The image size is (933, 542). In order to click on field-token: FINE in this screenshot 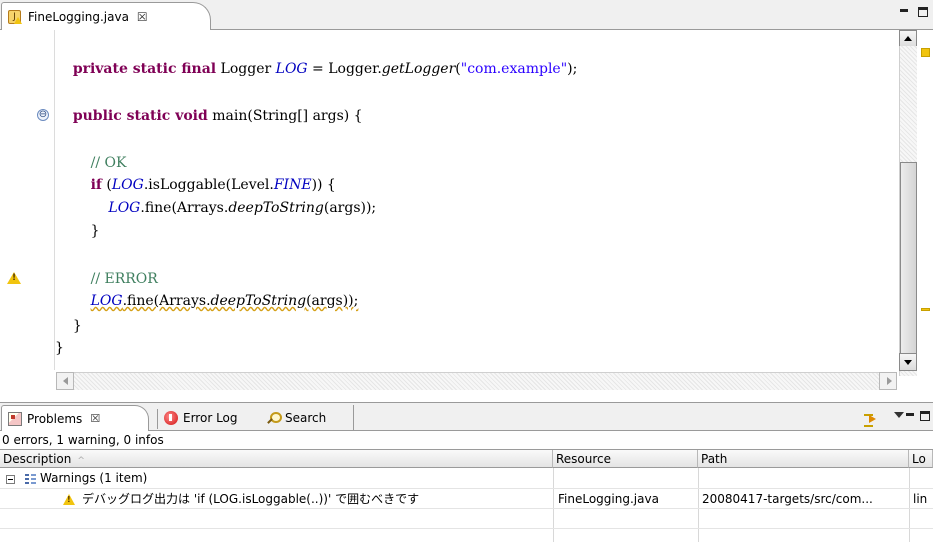, I will do `click(292, 185)`.